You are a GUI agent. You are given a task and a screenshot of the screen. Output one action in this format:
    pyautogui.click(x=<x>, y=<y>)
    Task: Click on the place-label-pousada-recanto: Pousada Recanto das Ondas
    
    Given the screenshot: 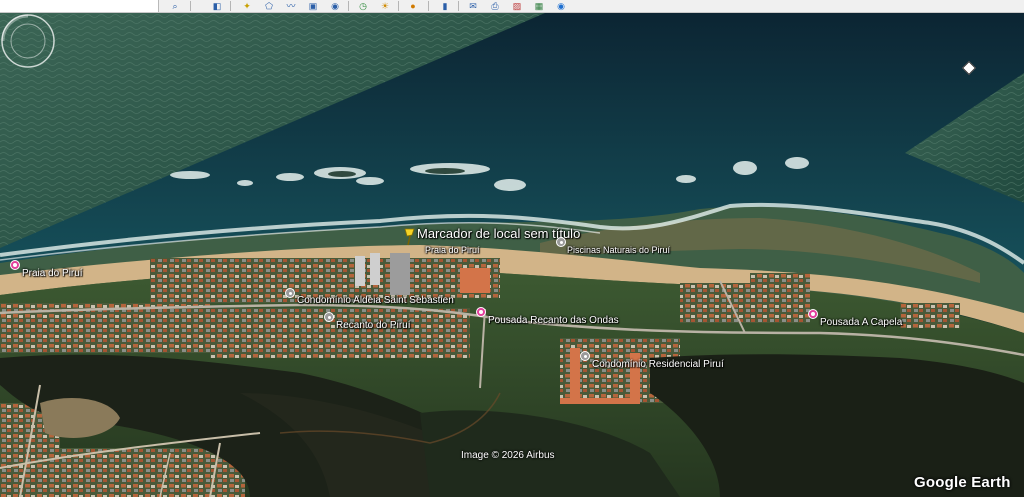 What is the action you would take?
    pyautogui.click(x=553, y=320)
    